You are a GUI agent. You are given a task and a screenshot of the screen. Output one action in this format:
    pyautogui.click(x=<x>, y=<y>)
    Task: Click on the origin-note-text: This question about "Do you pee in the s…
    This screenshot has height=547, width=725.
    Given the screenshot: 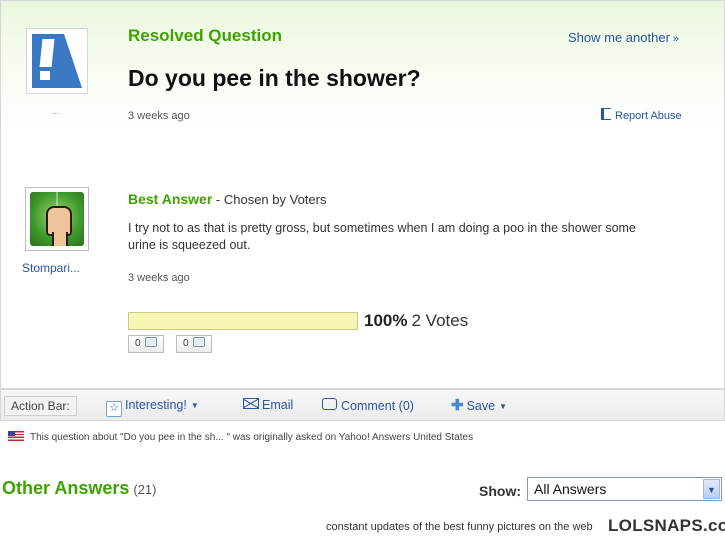 What is the action you would take?
    pyautogui.click(x=252, y=437)
    